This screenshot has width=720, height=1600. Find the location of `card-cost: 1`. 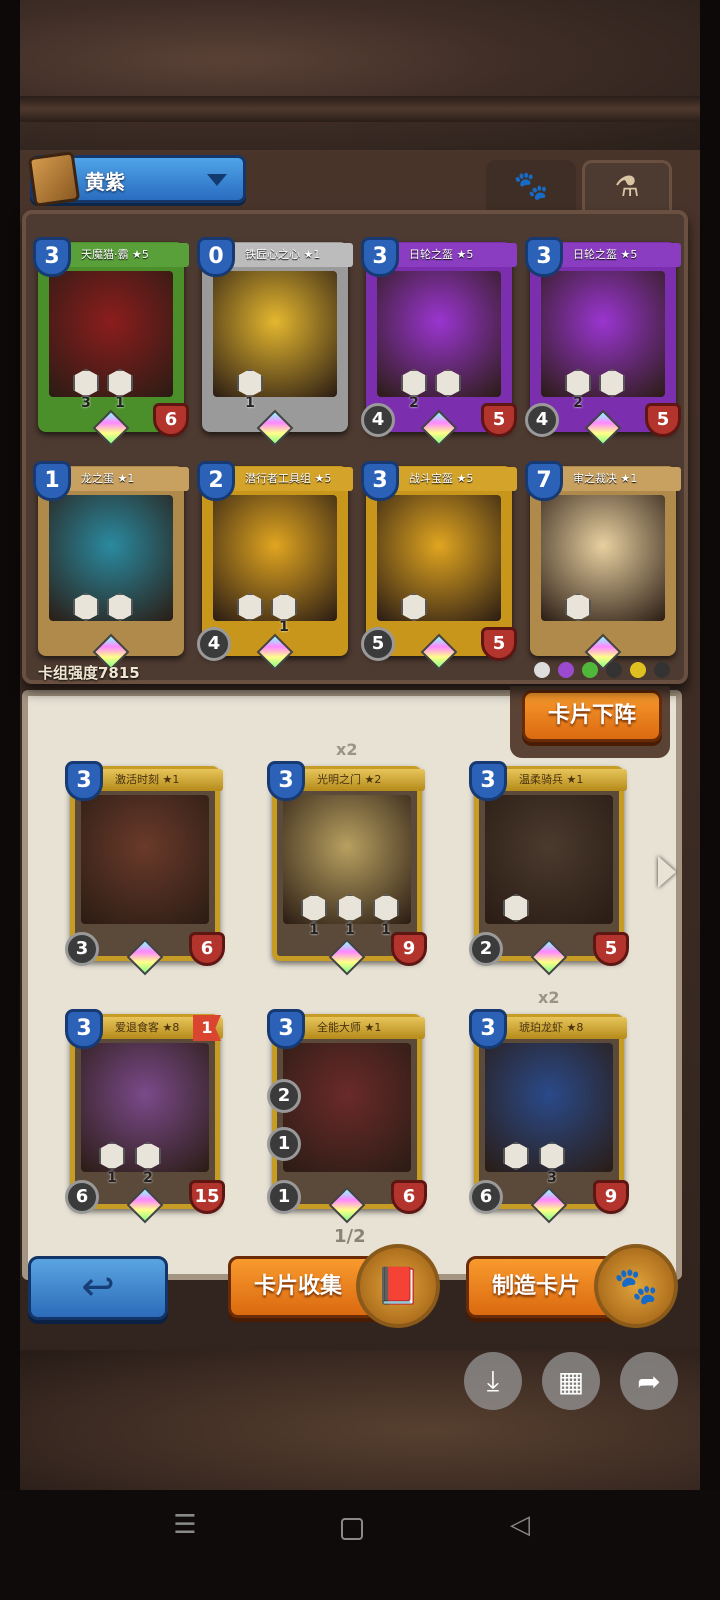

card-cost: 1 is located at coordinates (52, 481).